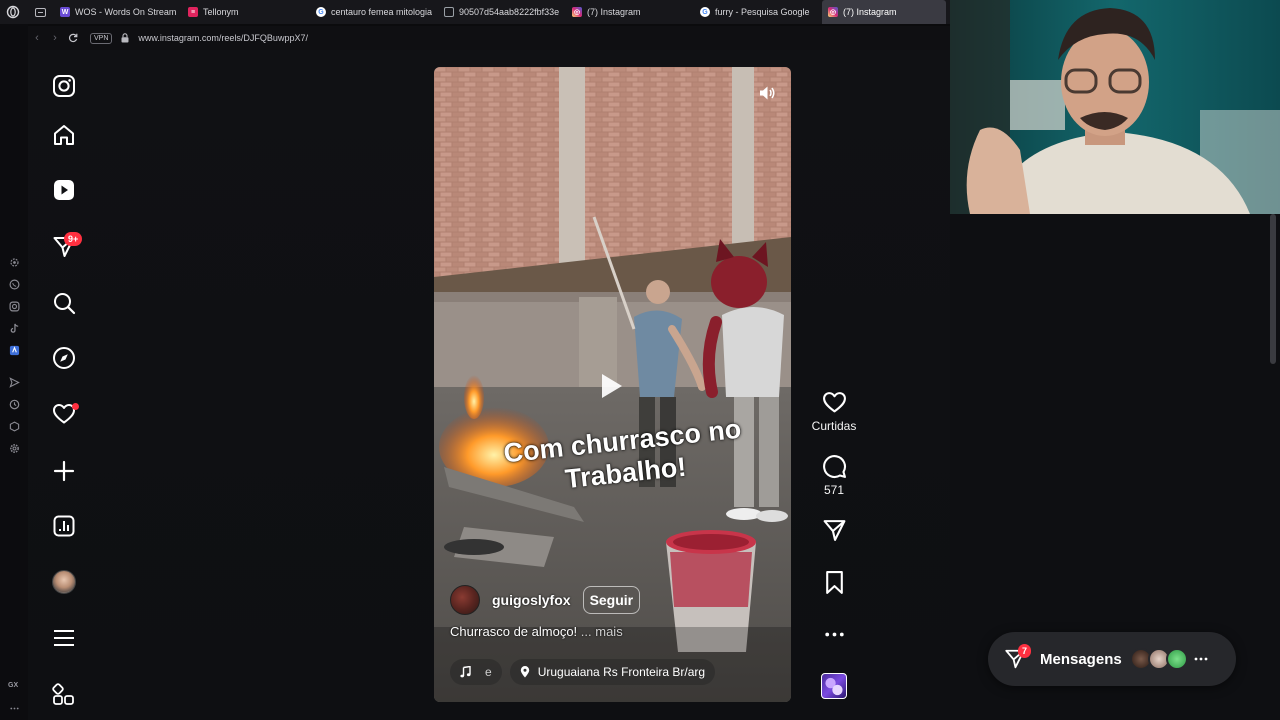  I want to click on menu-hamburger-icon, so click(64, 638).